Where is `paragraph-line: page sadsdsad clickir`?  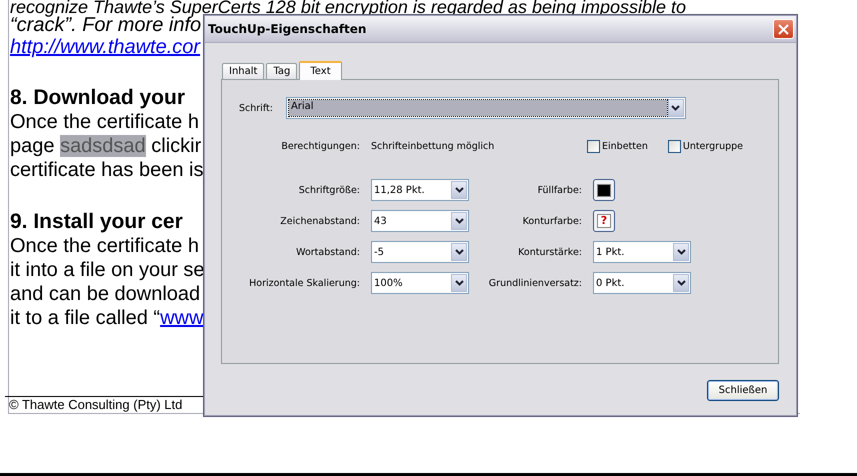
paragraph-line: page sadsdsad clickir is located at coordinates (106, 146).